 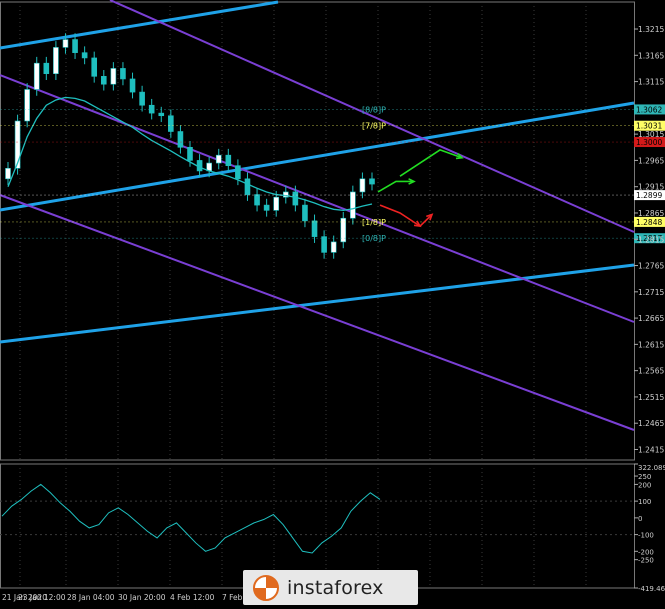 I want to click on y-tick-label: 1.2615, so click(x=651, y=344).